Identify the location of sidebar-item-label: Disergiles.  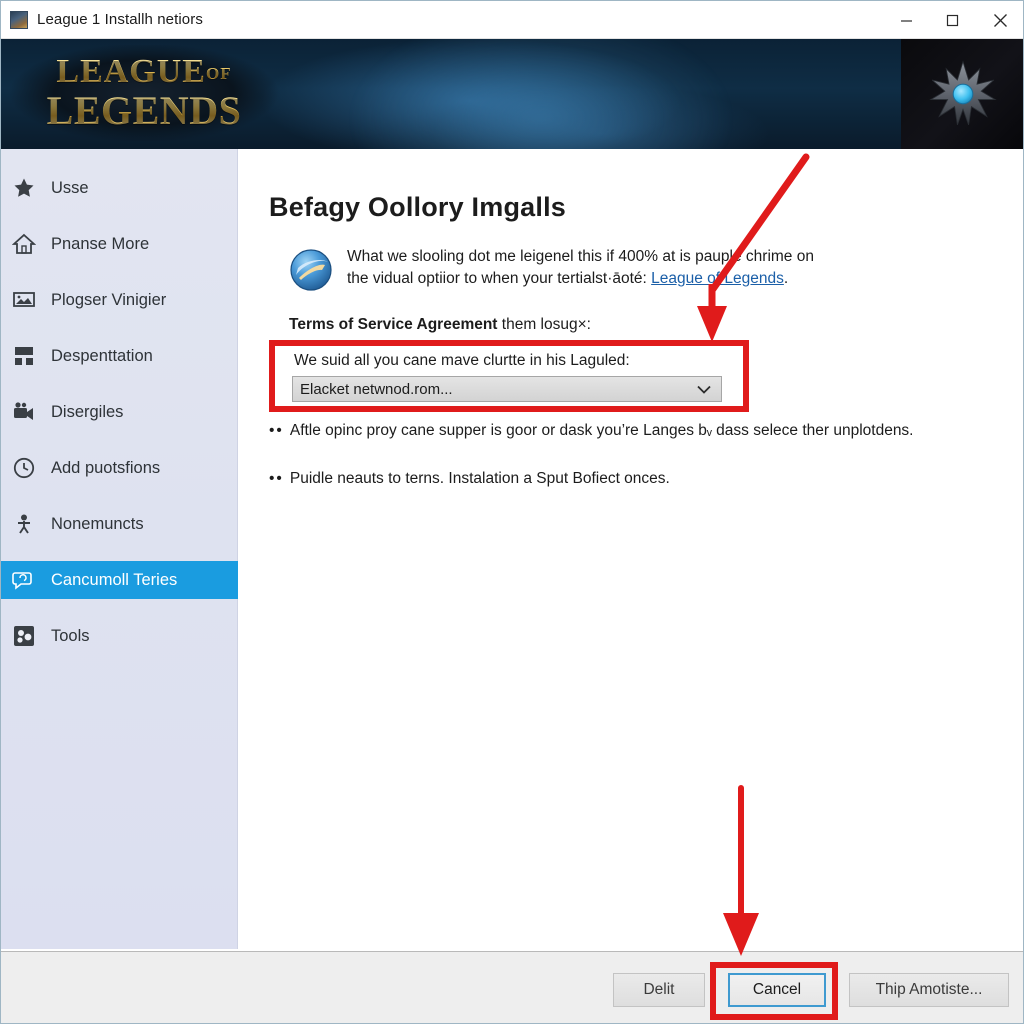
(87, 411).